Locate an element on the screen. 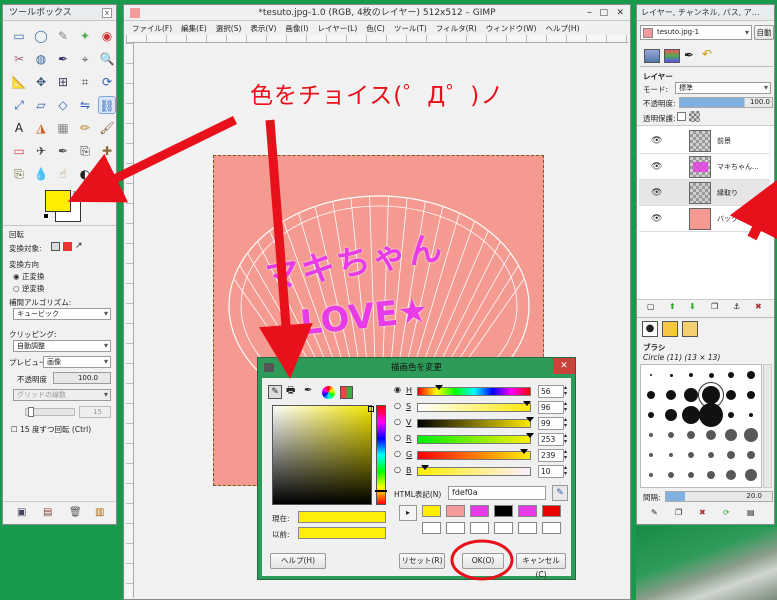  shear-tool-icon: ▱ is located at coordinates (41, 105).